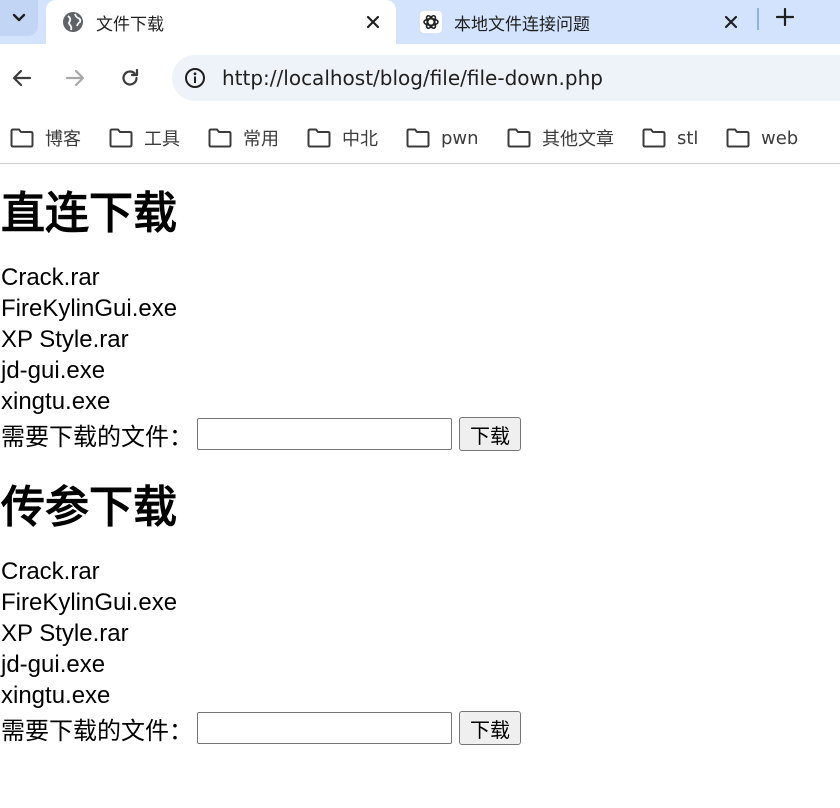 This screenshot has height=808, width=840. I want to click on browser-toolbar: http://localhost/blog/file/file-down.php, so click(420, 78).